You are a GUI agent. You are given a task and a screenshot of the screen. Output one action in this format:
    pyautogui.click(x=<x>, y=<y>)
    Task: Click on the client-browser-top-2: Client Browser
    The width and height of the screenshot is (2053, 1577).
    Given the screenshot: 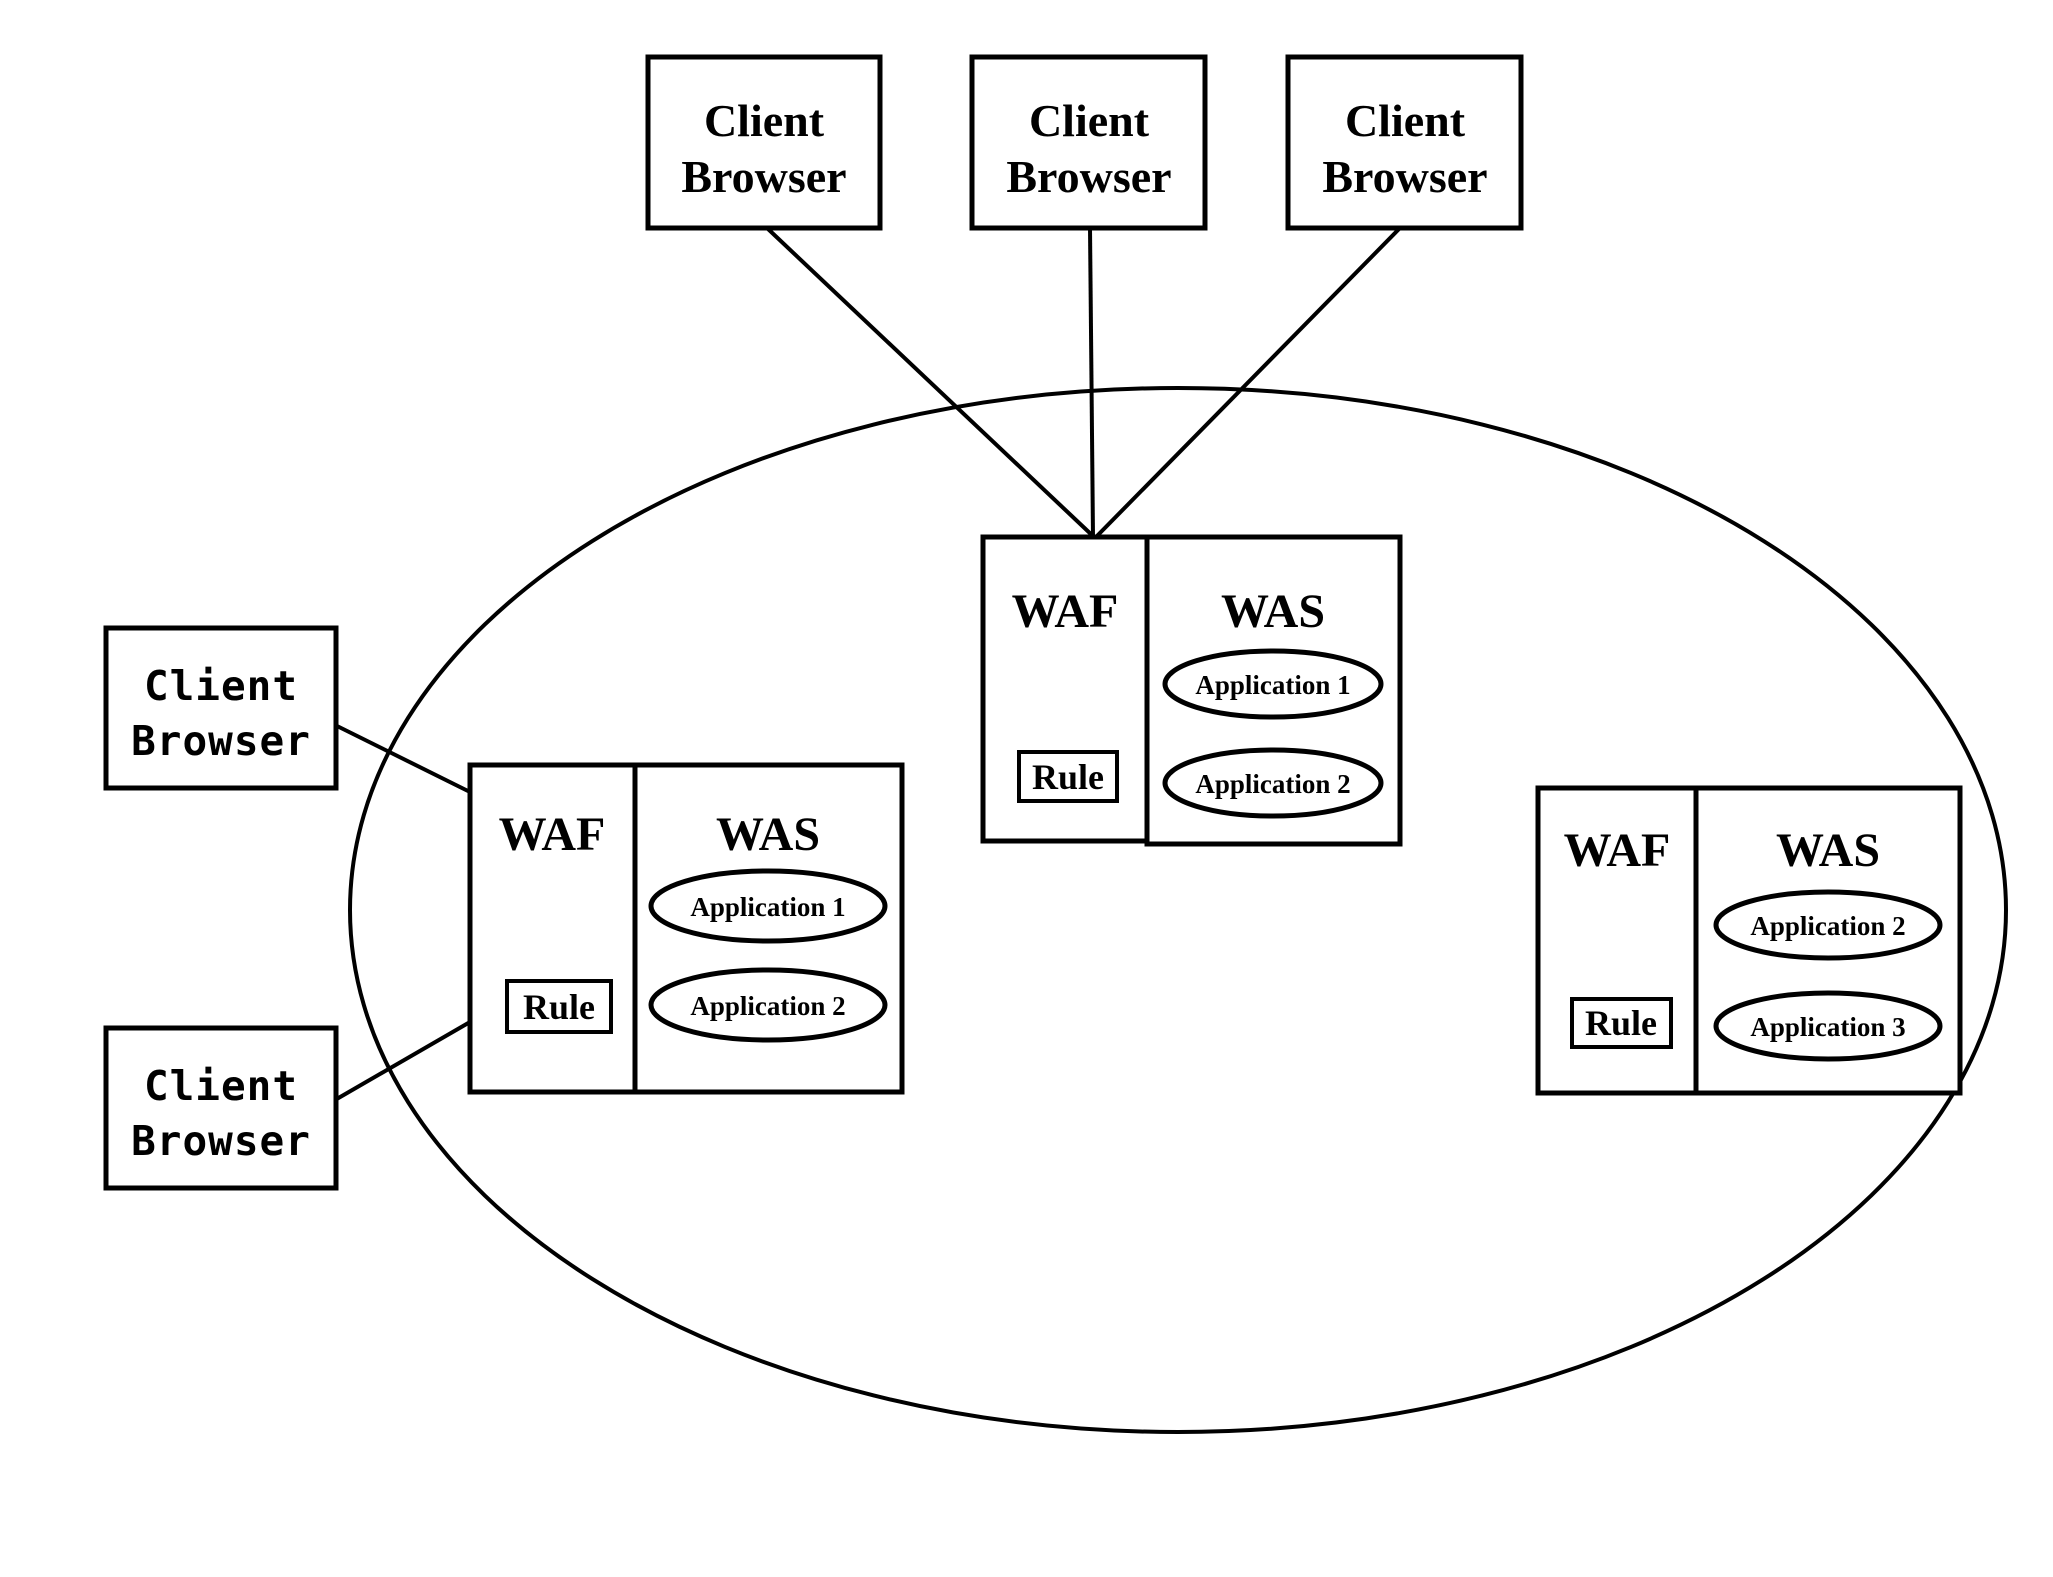 What is the action you would take?
    pyautogui.click(x=1088, y=142)
    